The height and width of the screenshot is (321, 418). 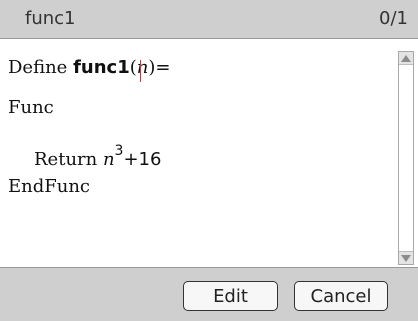 What do you see at coordinates (230, 296) in the screenshot?
I see `edit-button: Edit` at bounding box center [230, 296].